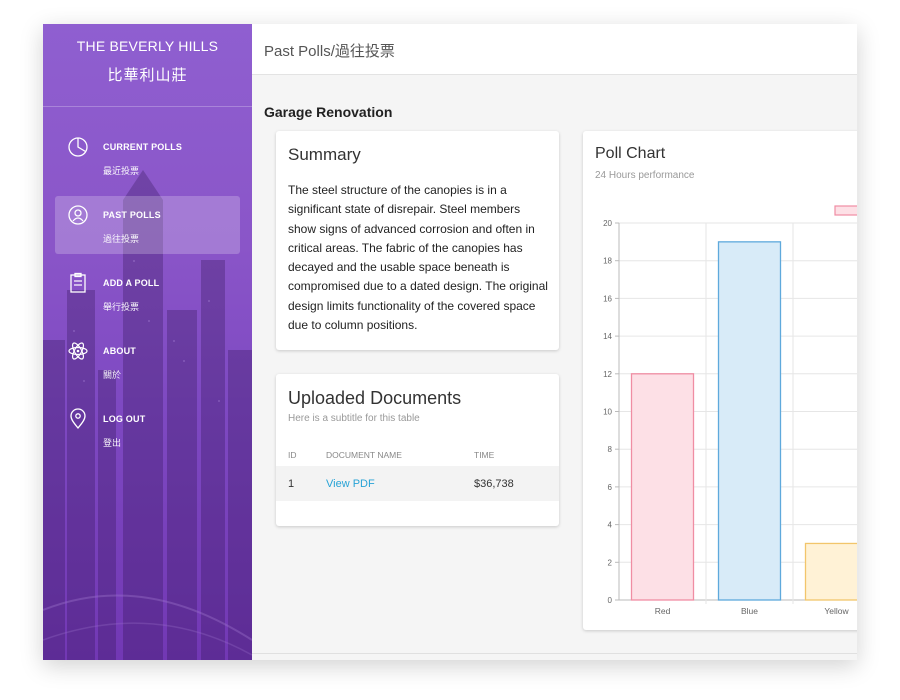 Image resolution: width=900 pixels, height=700 pixels. Describe the element at coordinates (329, 51) in the screenshot. I see `page-title: Past Polls/過往投票` at that location.